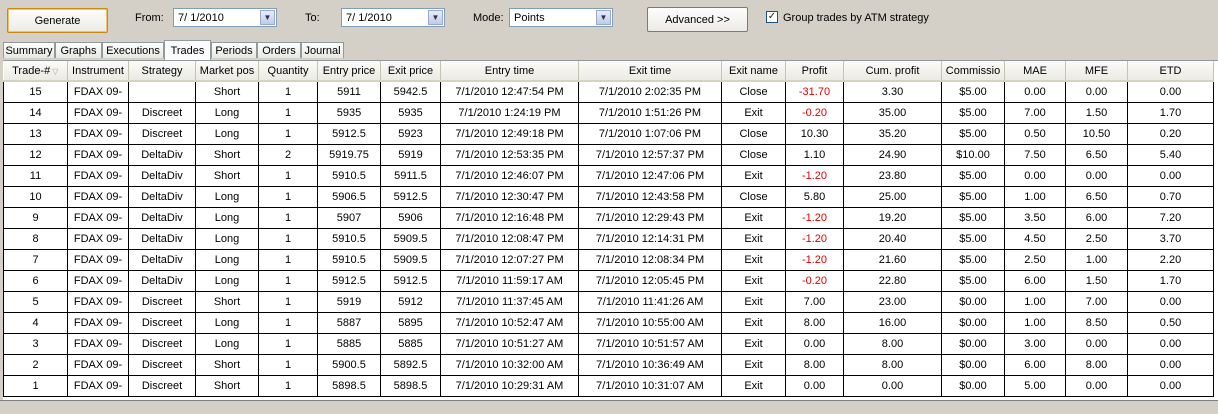  I want to click on table-cell: 25.00, so click(892, 197).